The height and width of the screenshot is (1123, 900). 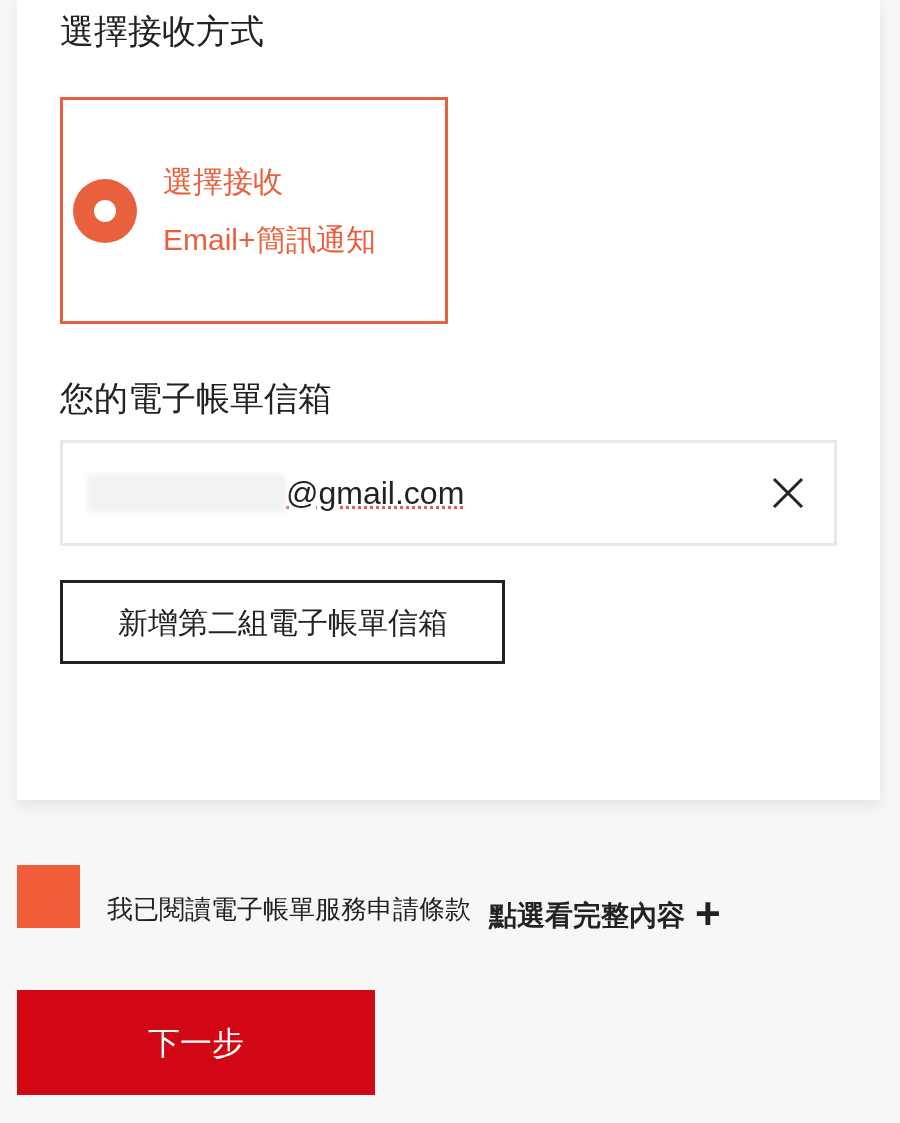 I want to click on terms-text: 我已閱讀電子帳單服務申請條款, so click(x=289, y=909).